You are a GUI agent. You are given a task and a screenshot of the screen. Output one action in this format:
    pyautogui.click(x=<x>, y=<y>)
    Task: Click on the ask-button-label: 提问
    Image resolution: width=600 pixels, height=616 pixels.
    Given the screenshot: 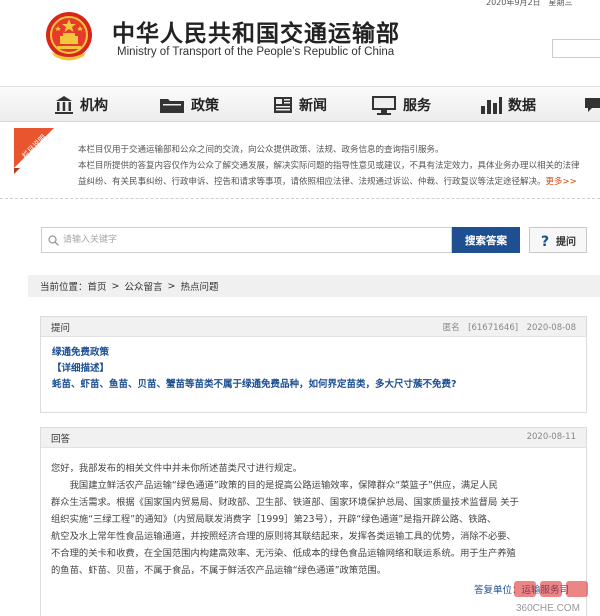 What is the action you would take?
    pyautogui.click(x=566, y=242)
    